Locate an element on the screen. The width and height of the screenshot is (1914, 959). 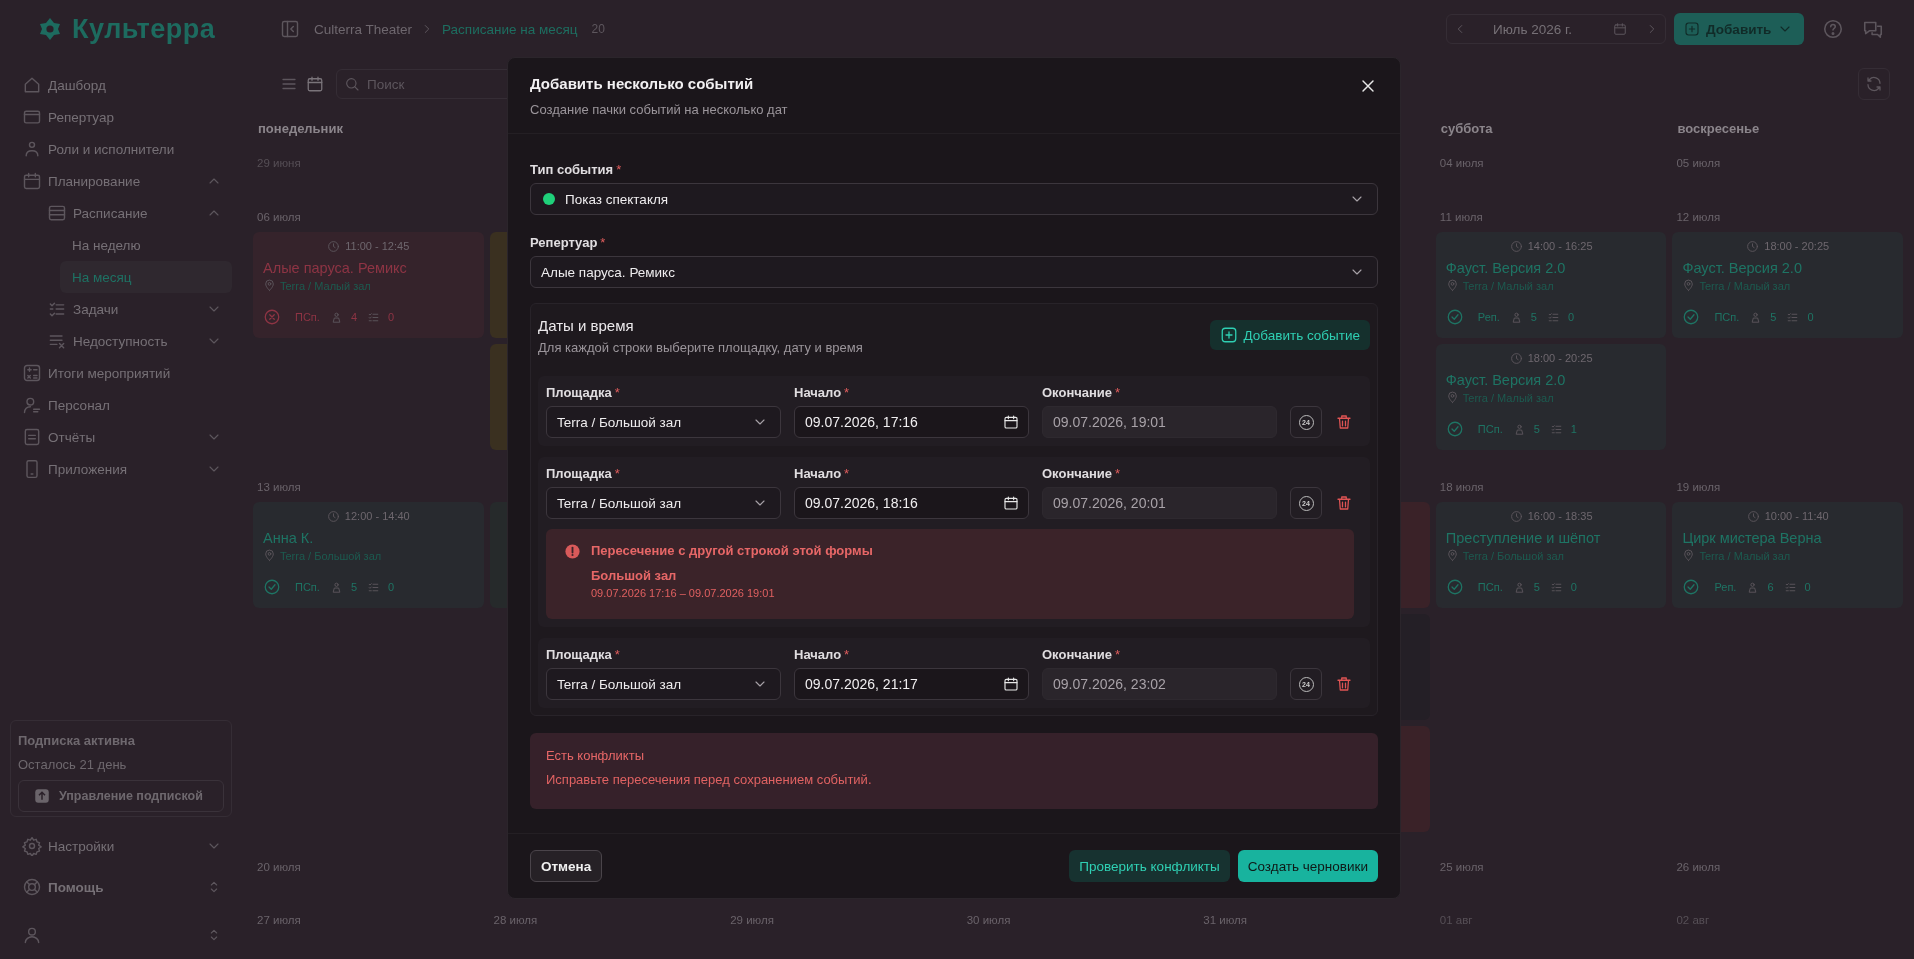
sidebar-item: На месяц is located at coordinates (146, 277).